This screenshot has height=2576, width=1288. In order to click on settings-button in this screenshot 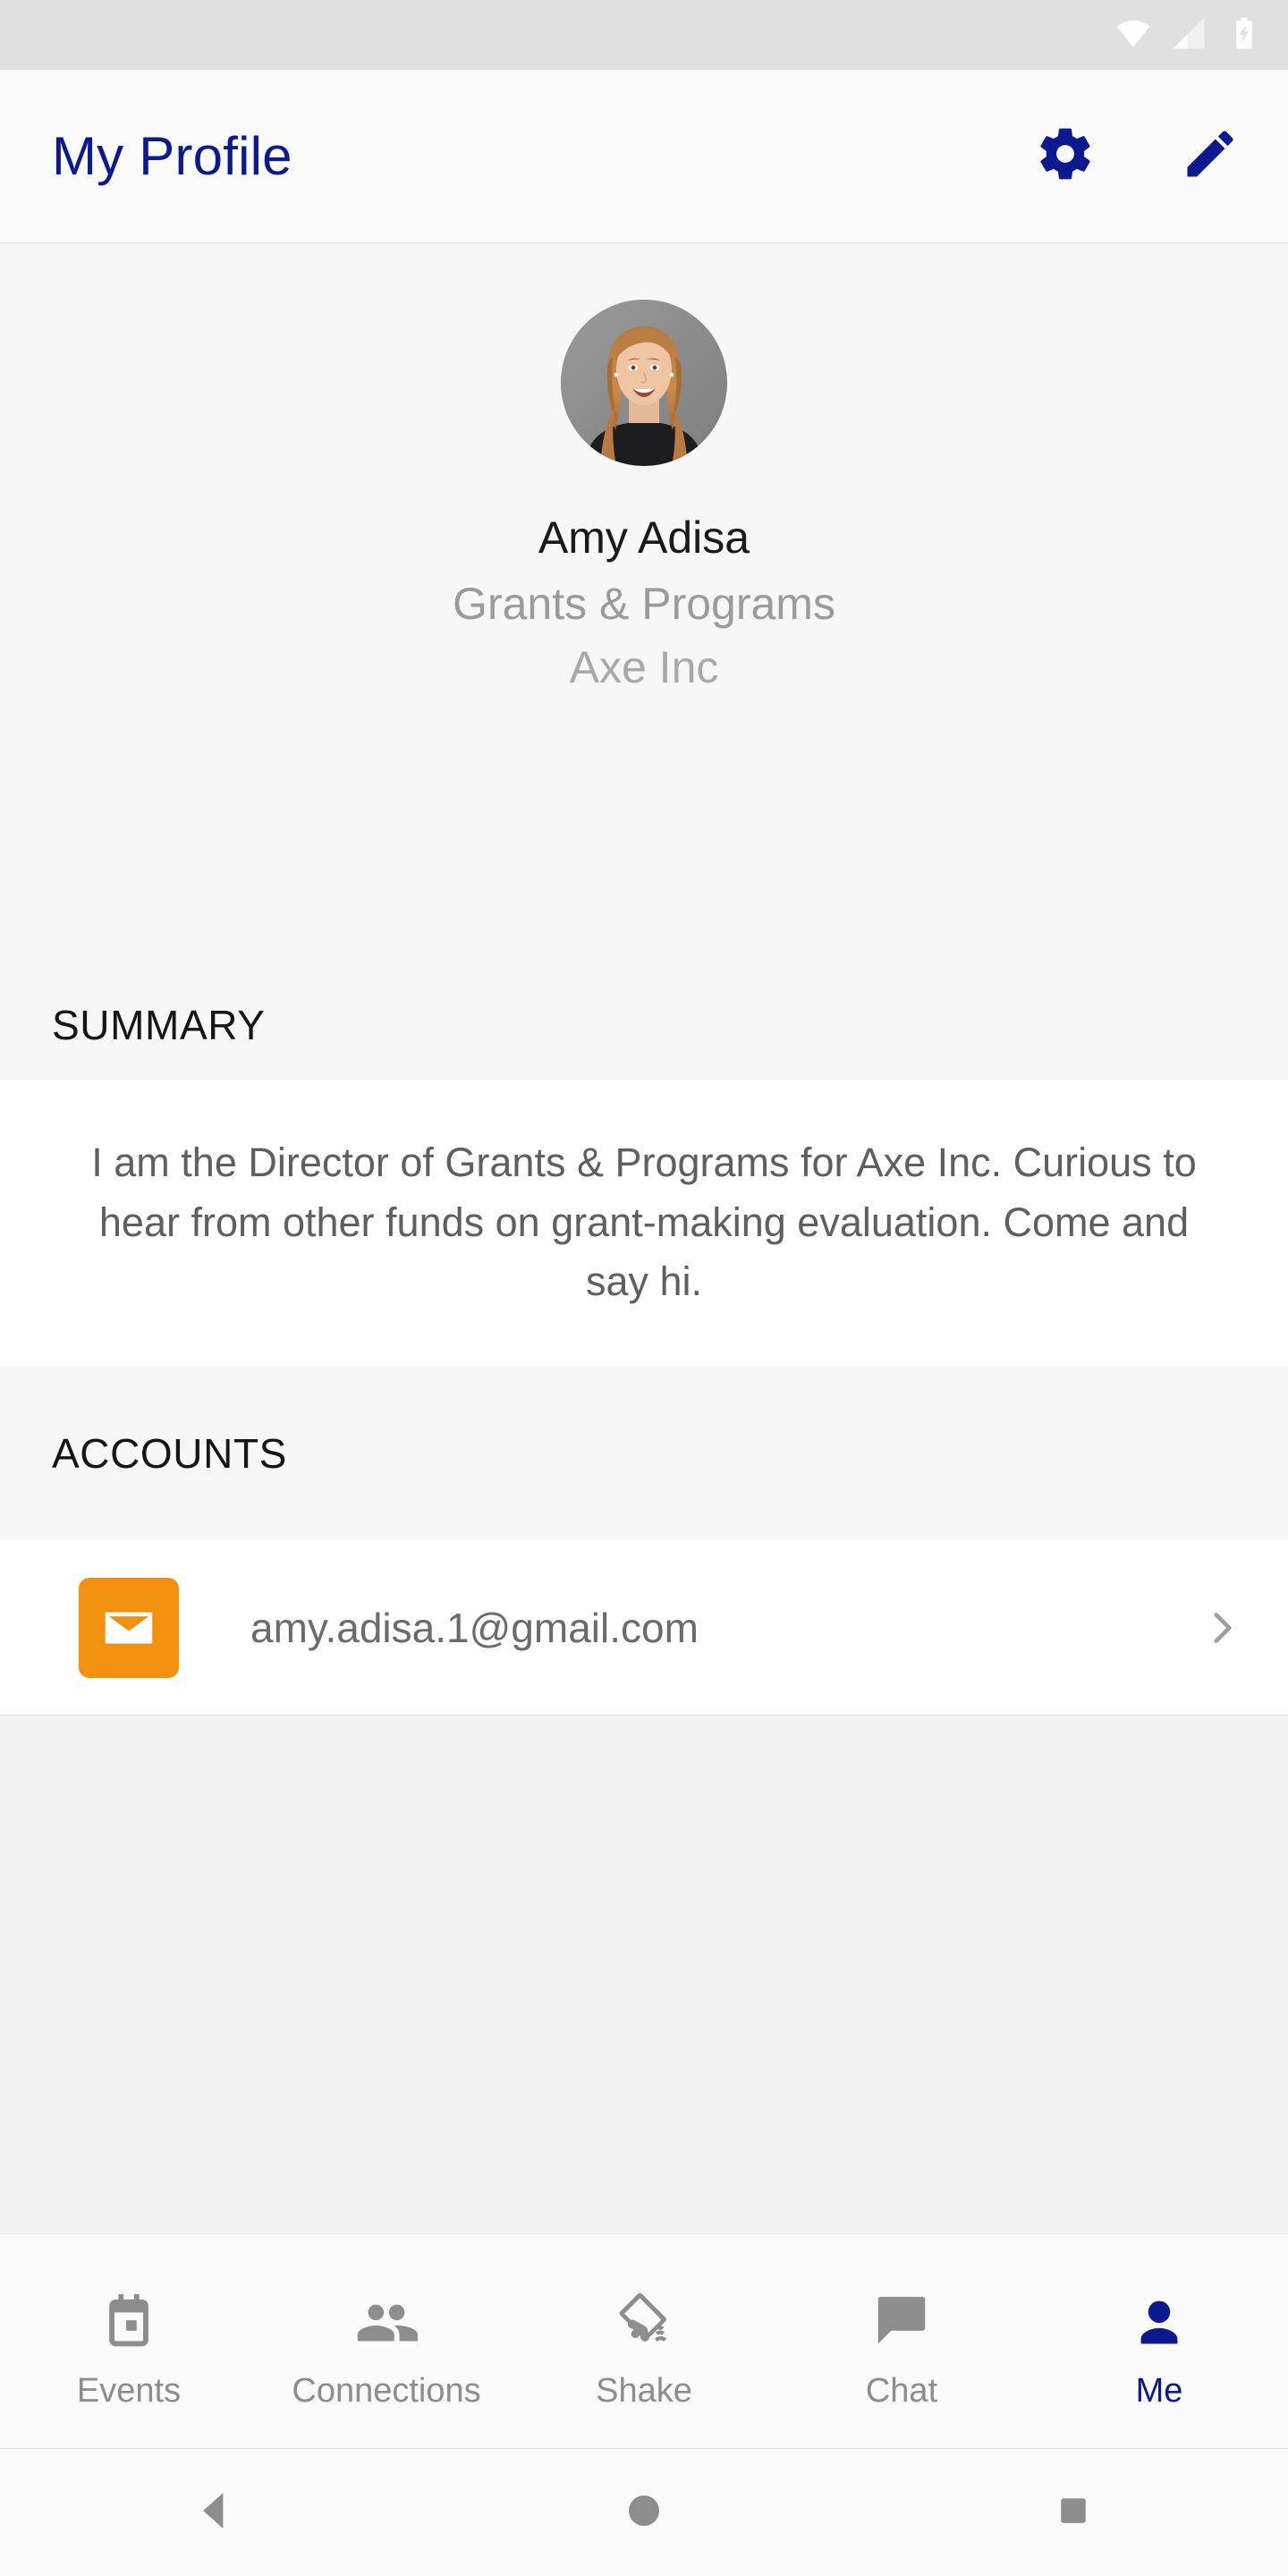, I will do `click(1065, 156)`.